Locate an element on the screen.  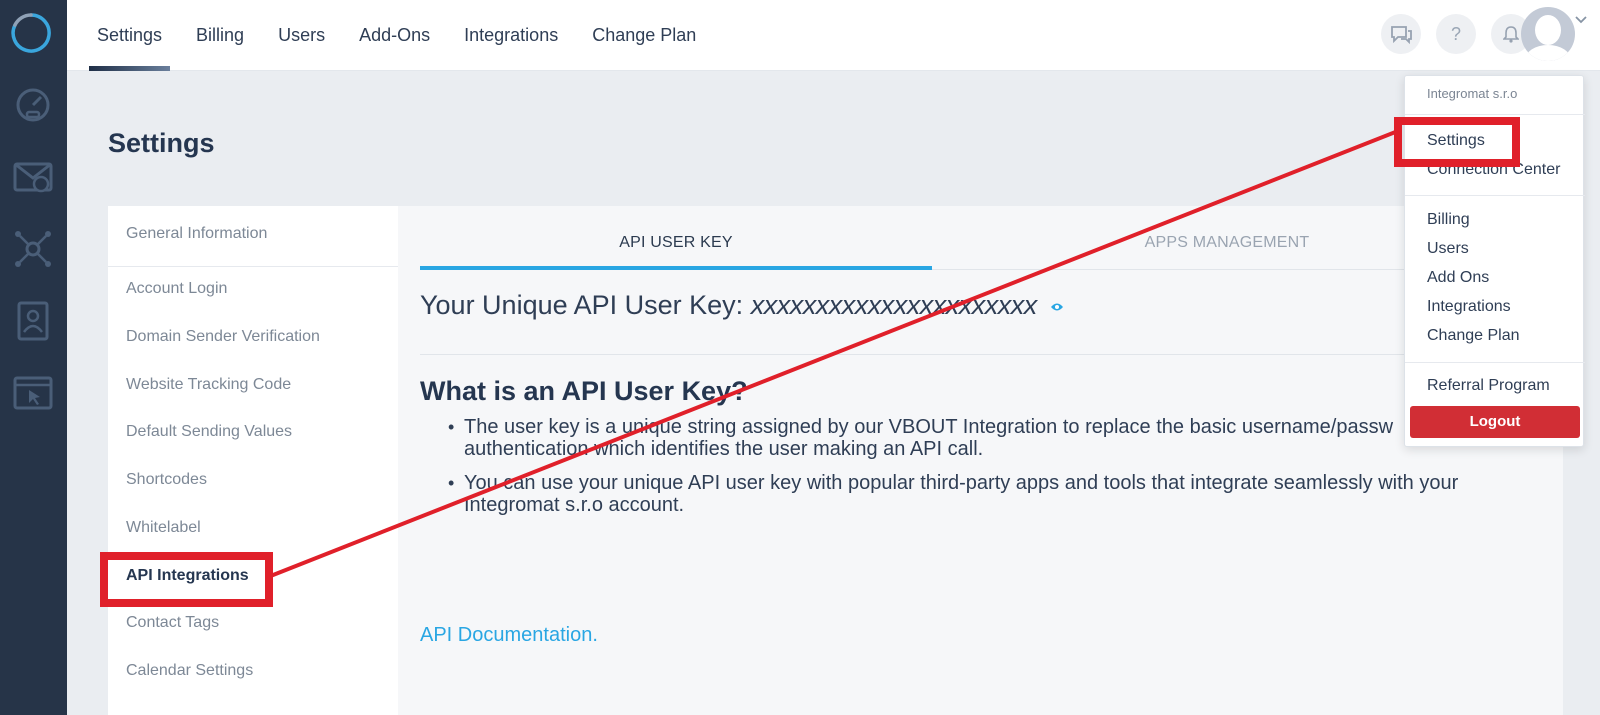
dropdown-item-users: Users is located at coordinates (1448, 249).